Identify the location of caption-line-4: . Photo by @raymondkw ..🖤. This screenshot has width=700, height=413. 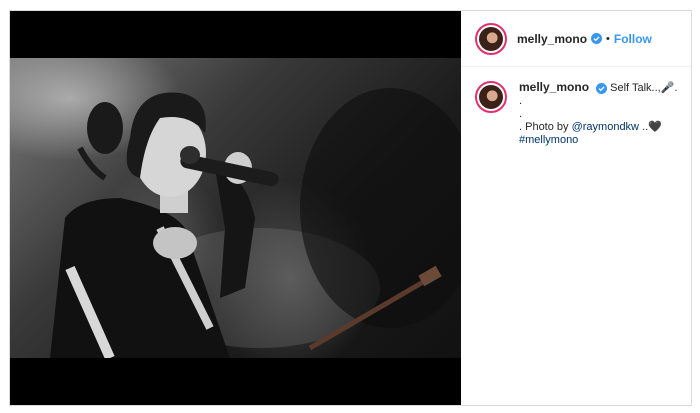
(599, 127).